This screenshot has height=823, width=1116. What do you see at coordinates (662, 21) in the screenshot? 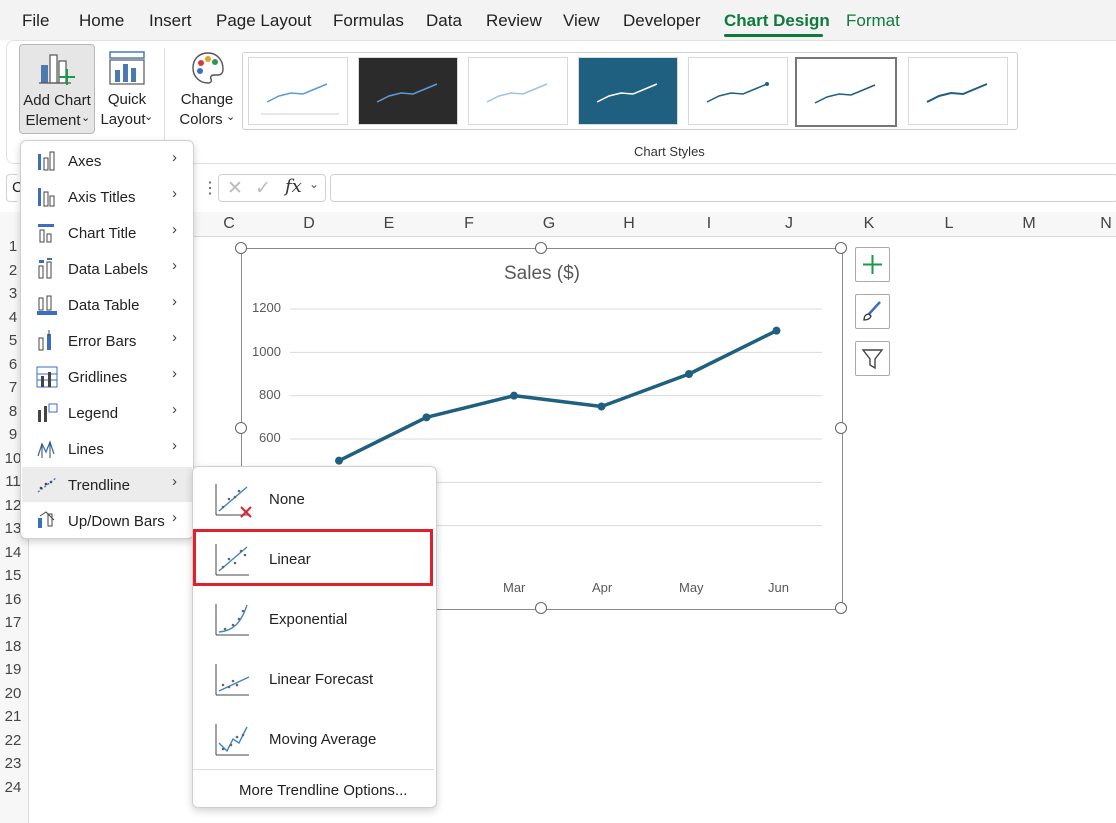
I see `tab-developer: Developer` at bounding box center [662, 21].